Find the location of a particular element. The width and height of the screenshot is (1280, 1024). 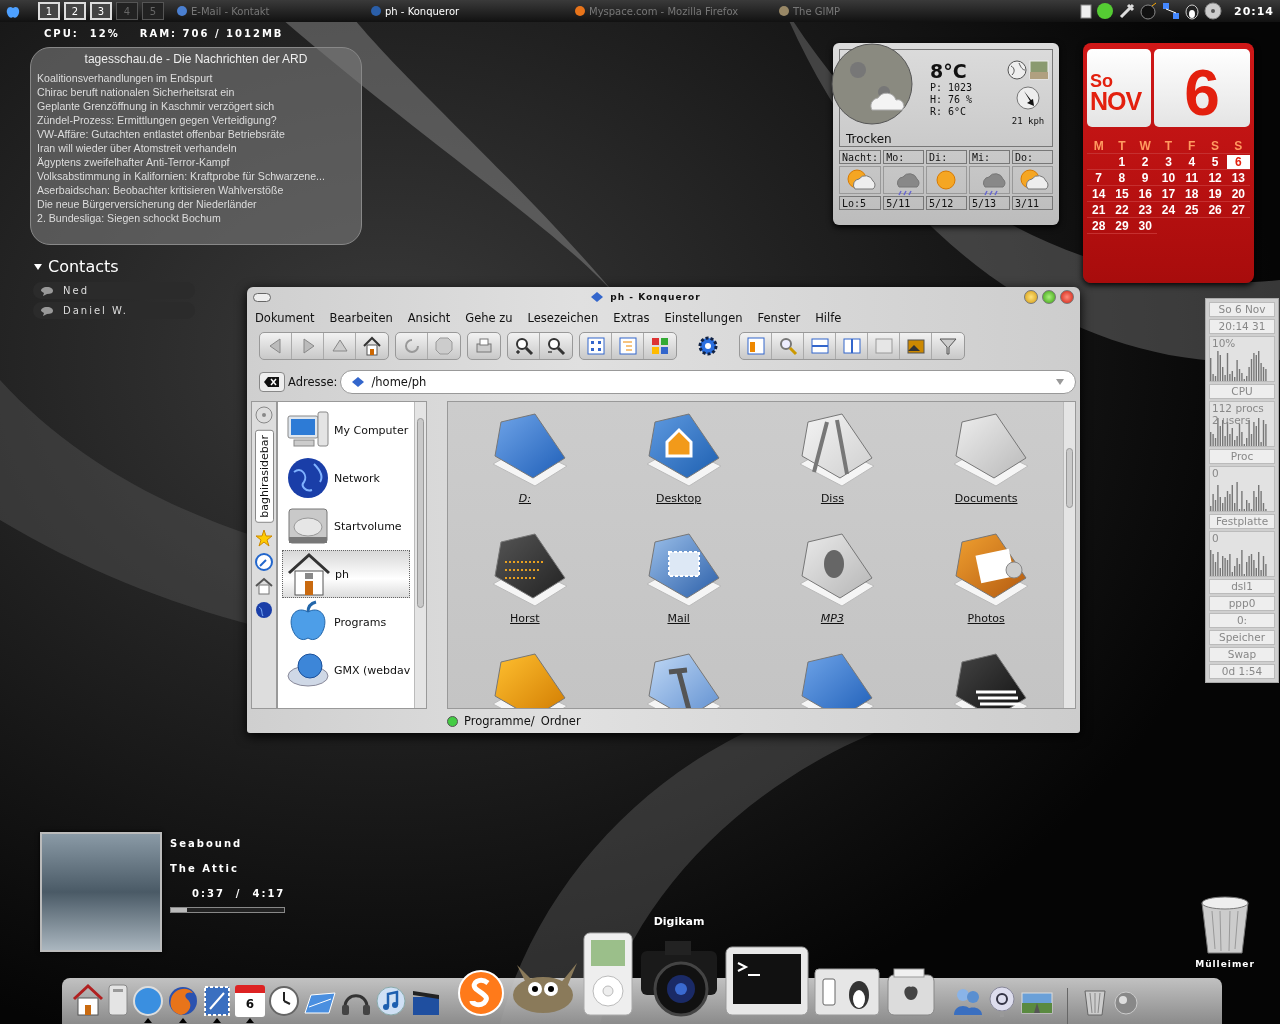

place-item: Programs is located at coordinates (346, 622).